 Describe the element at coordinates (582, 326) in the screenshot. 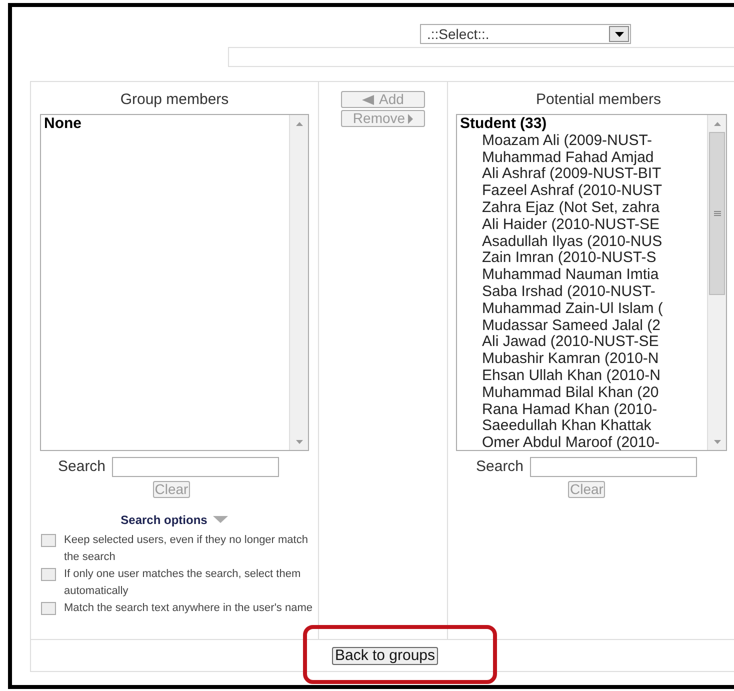

I see `list-item: Mudassar Sameed Jalal (2` at that location.